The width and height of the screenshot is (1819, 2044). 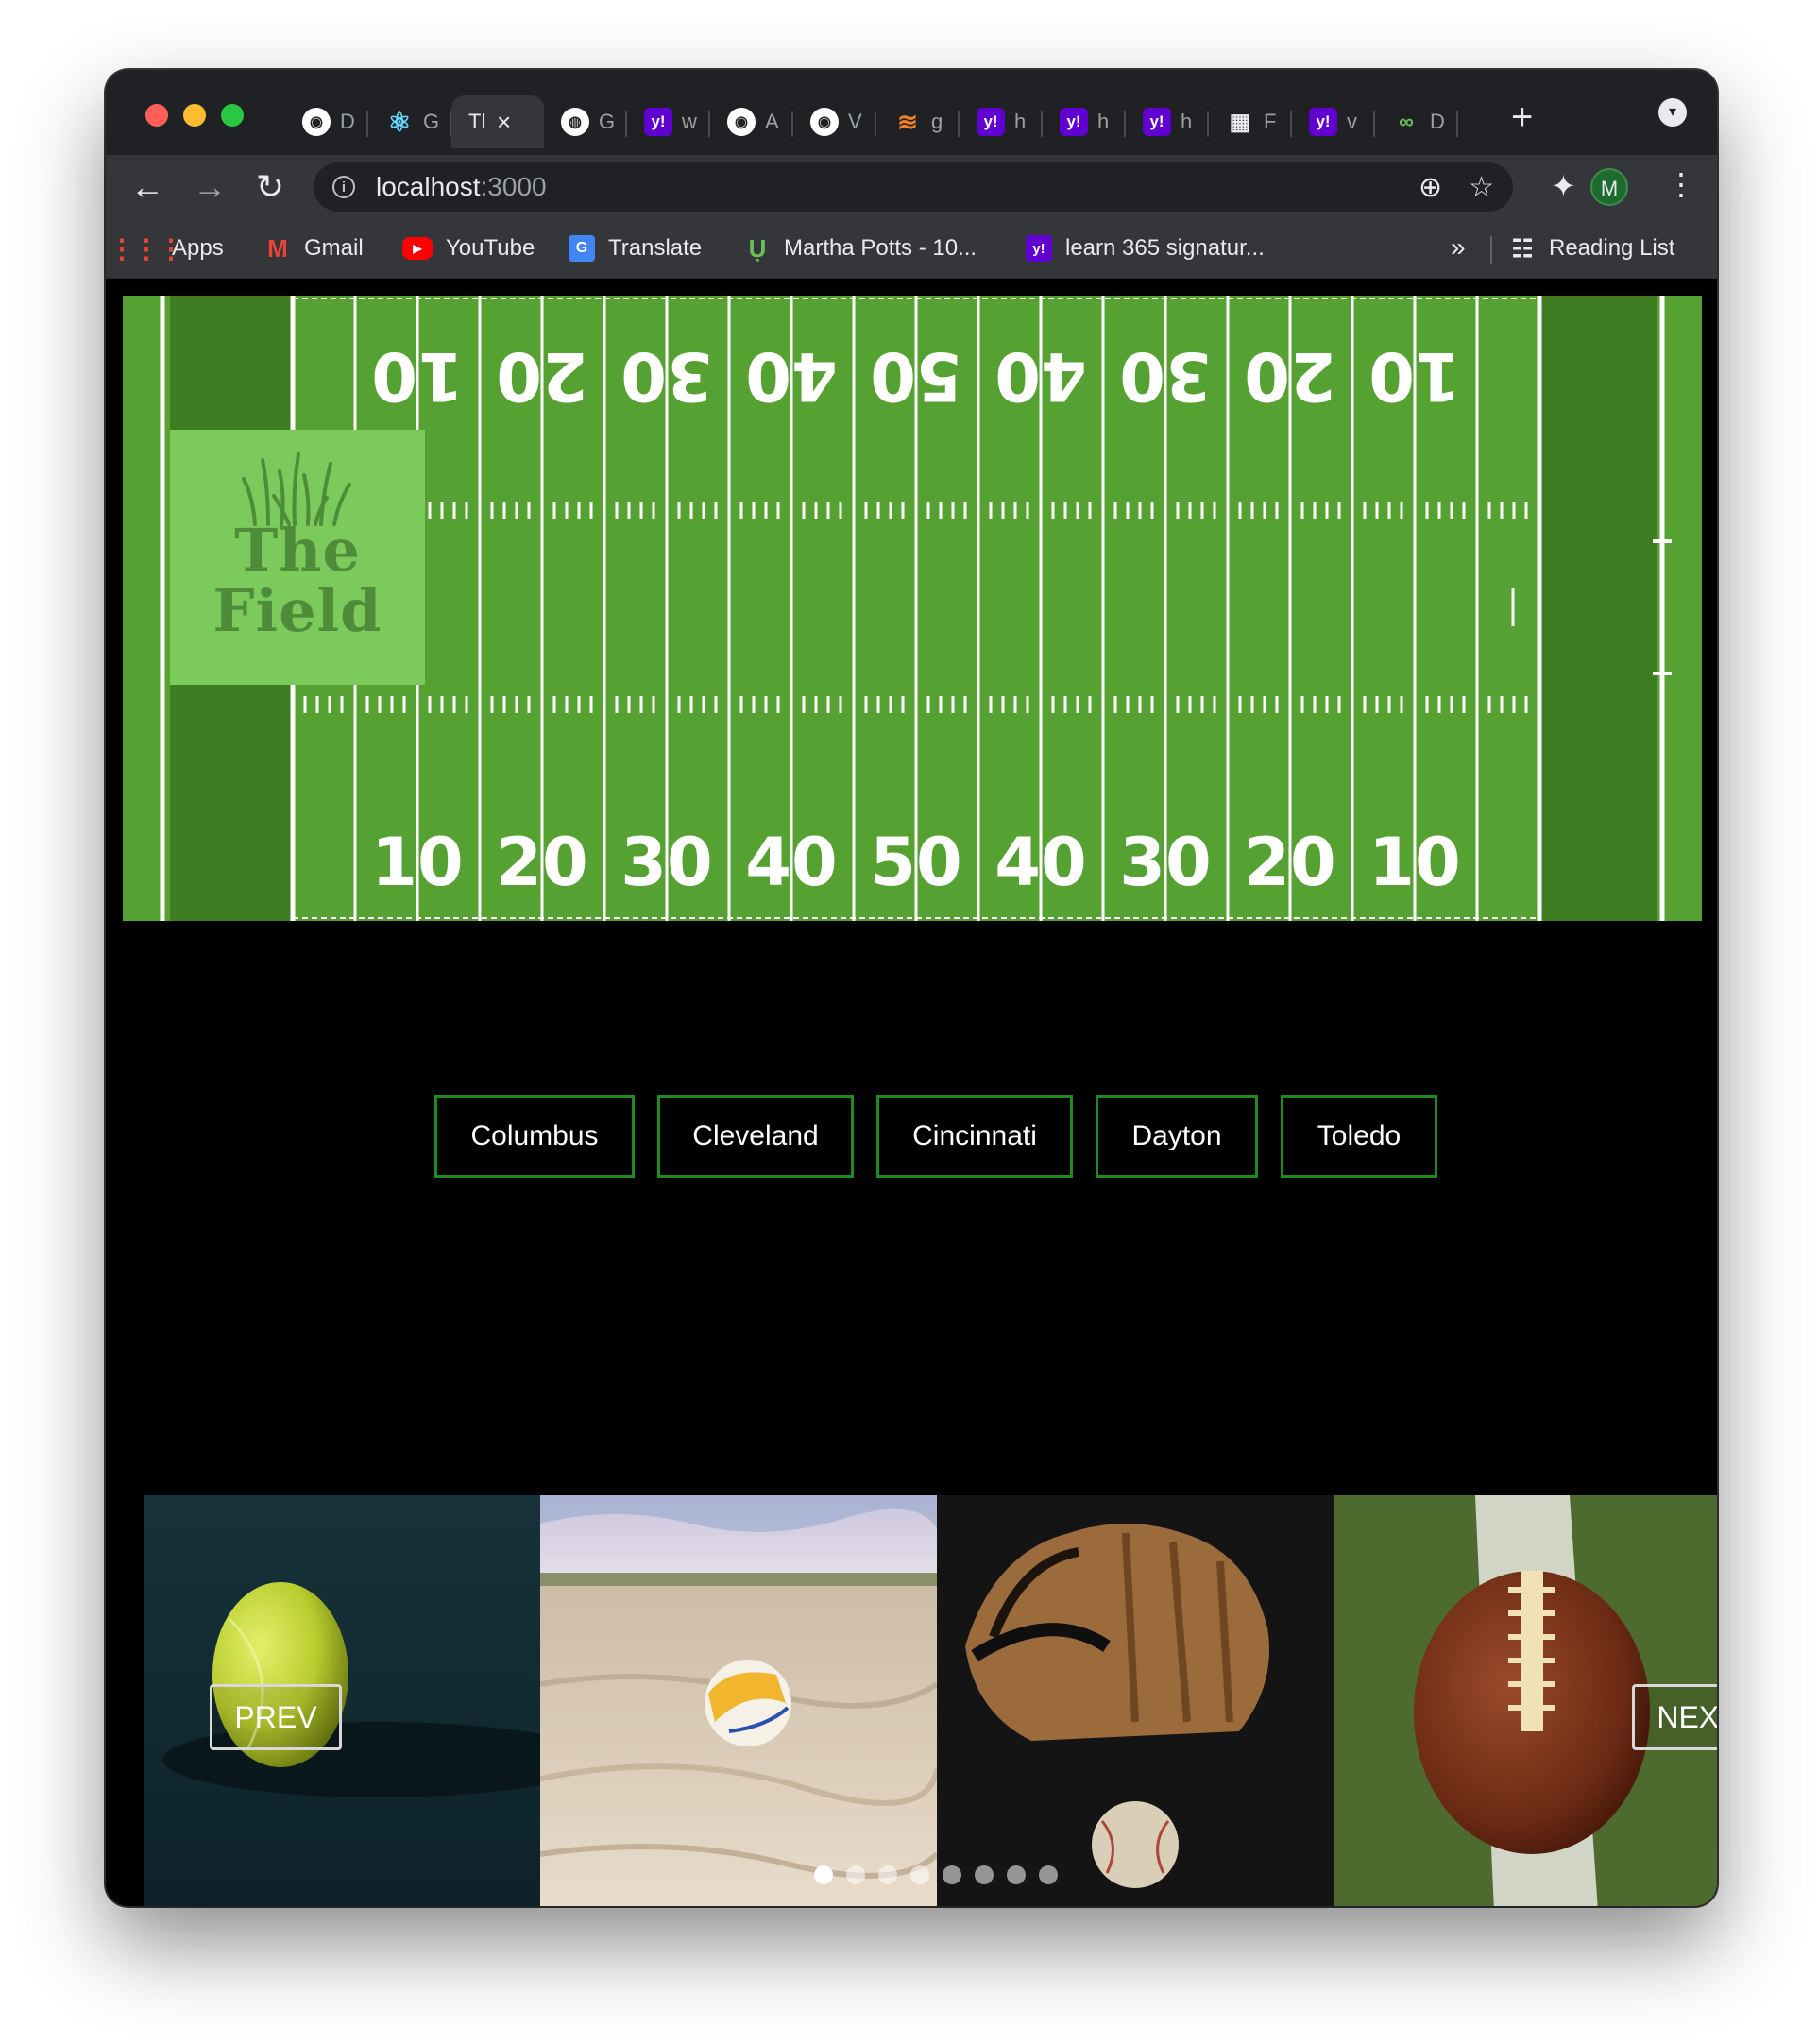 I want to click on address-bar: i localhost:3000 ⊕ ☆, so click(x=913, y=187).